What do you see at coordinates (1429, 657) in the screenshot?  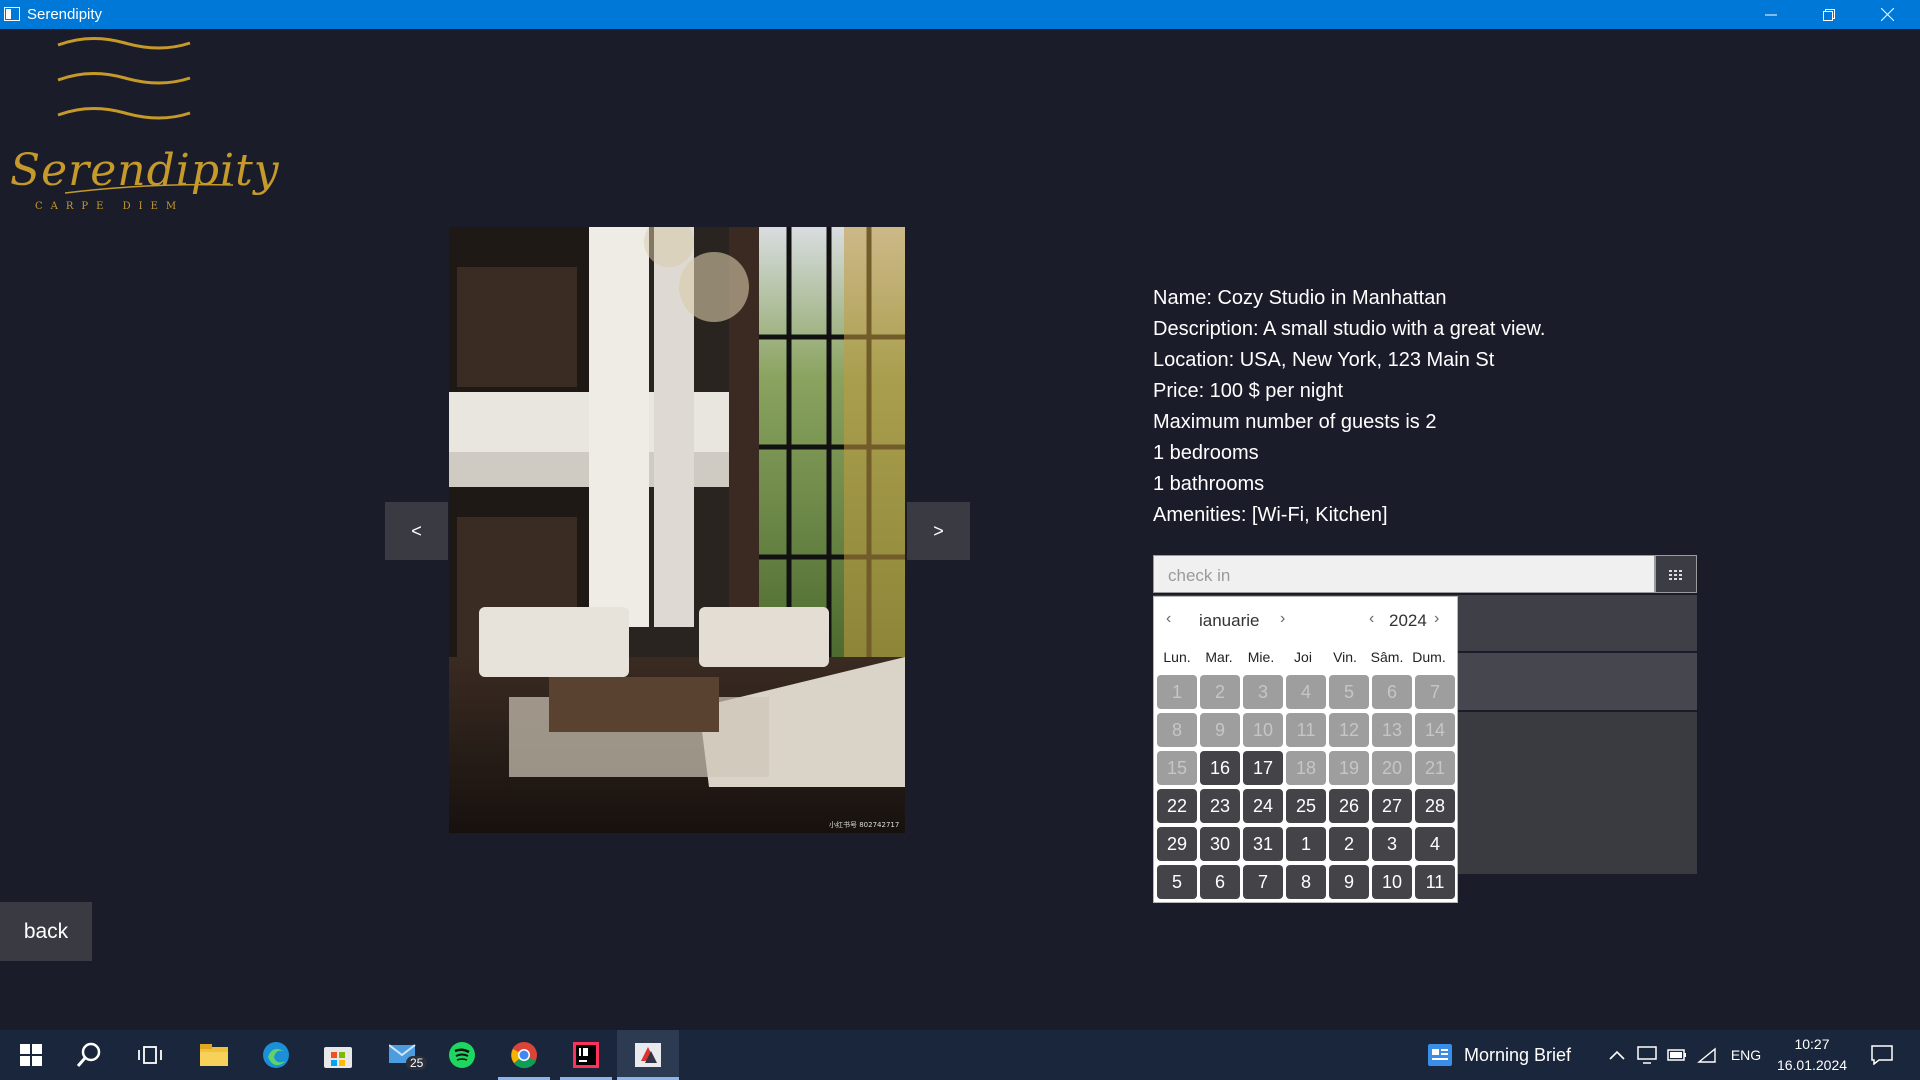 I see `day-name: Dum.` at bounding box center [1429, 657].